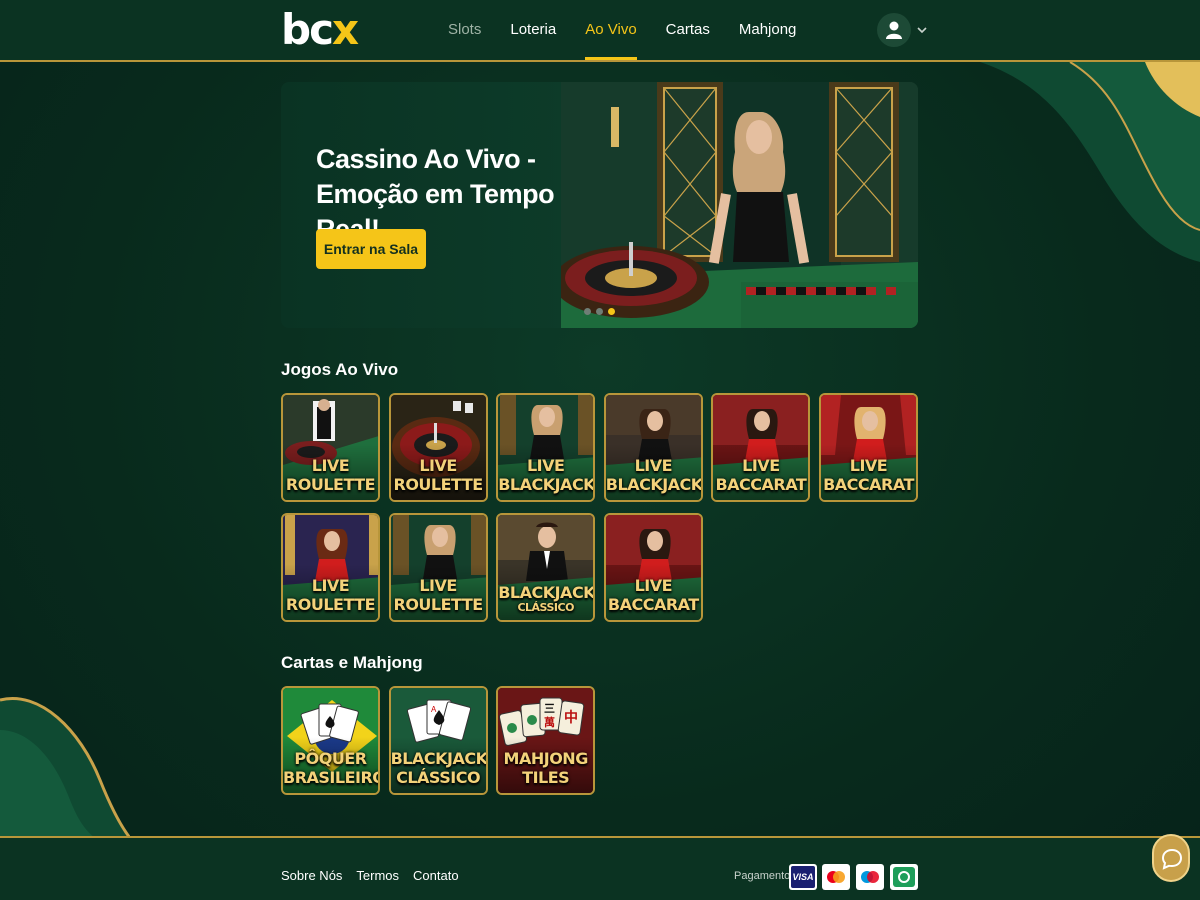  I want to click on nav-loteria: Loteria, so click(533, 30).